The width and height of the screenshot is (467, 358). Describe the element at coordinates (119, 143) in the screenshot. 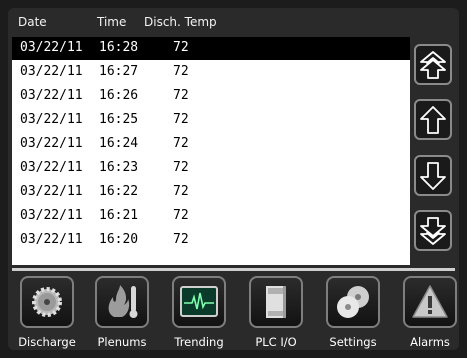

I see `row-time: 16:24` at that location.